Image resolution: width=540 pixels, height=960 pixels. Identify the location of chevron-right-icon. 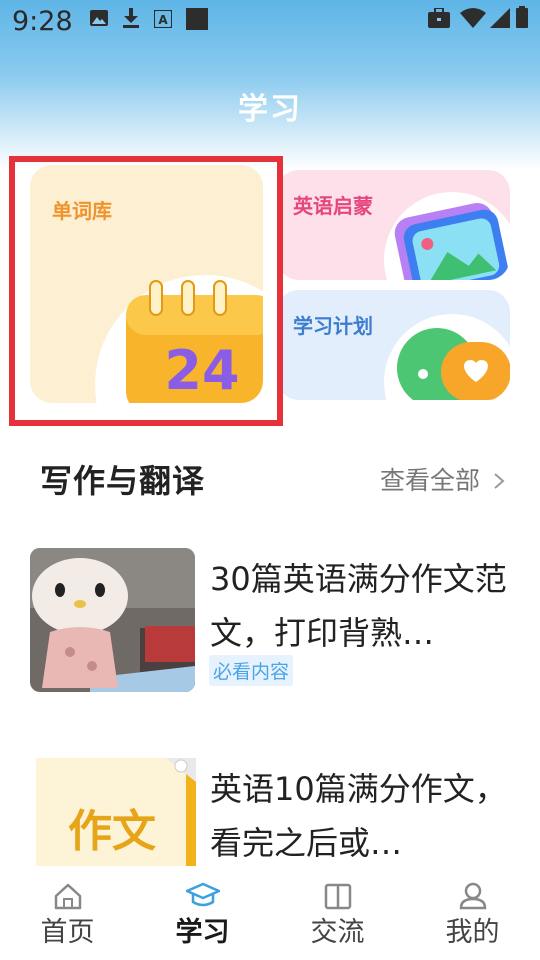
(499, 481).